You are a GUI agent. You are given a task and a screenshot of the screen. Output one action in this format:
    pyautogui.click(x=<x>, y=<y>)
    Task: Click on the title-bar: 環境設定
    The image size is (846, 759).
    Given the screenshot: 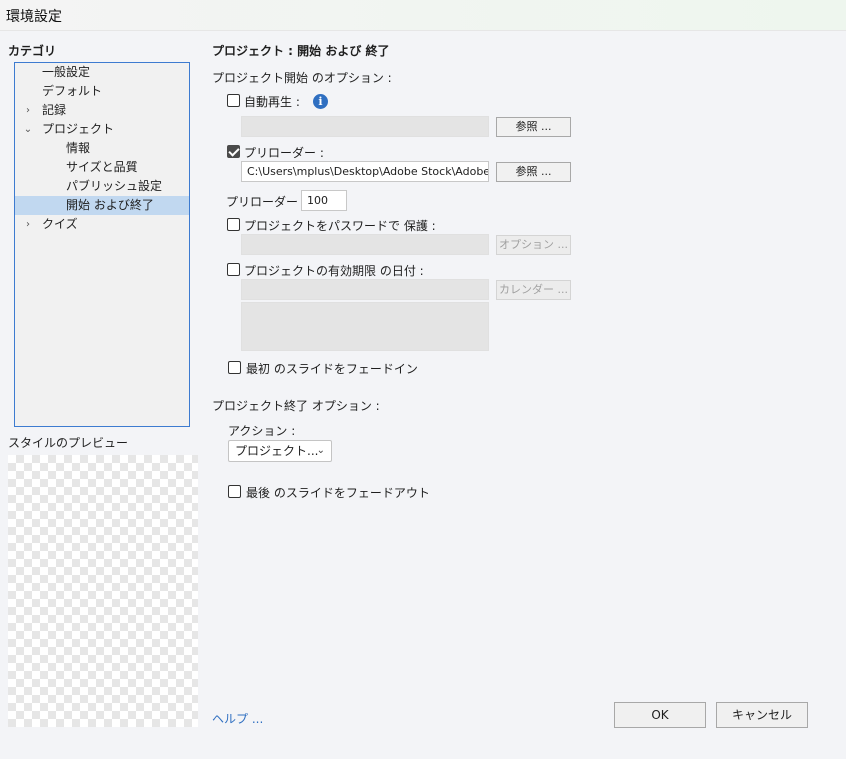 What is the action you would take?
    pyautogui.click(x=423, y=15)
    